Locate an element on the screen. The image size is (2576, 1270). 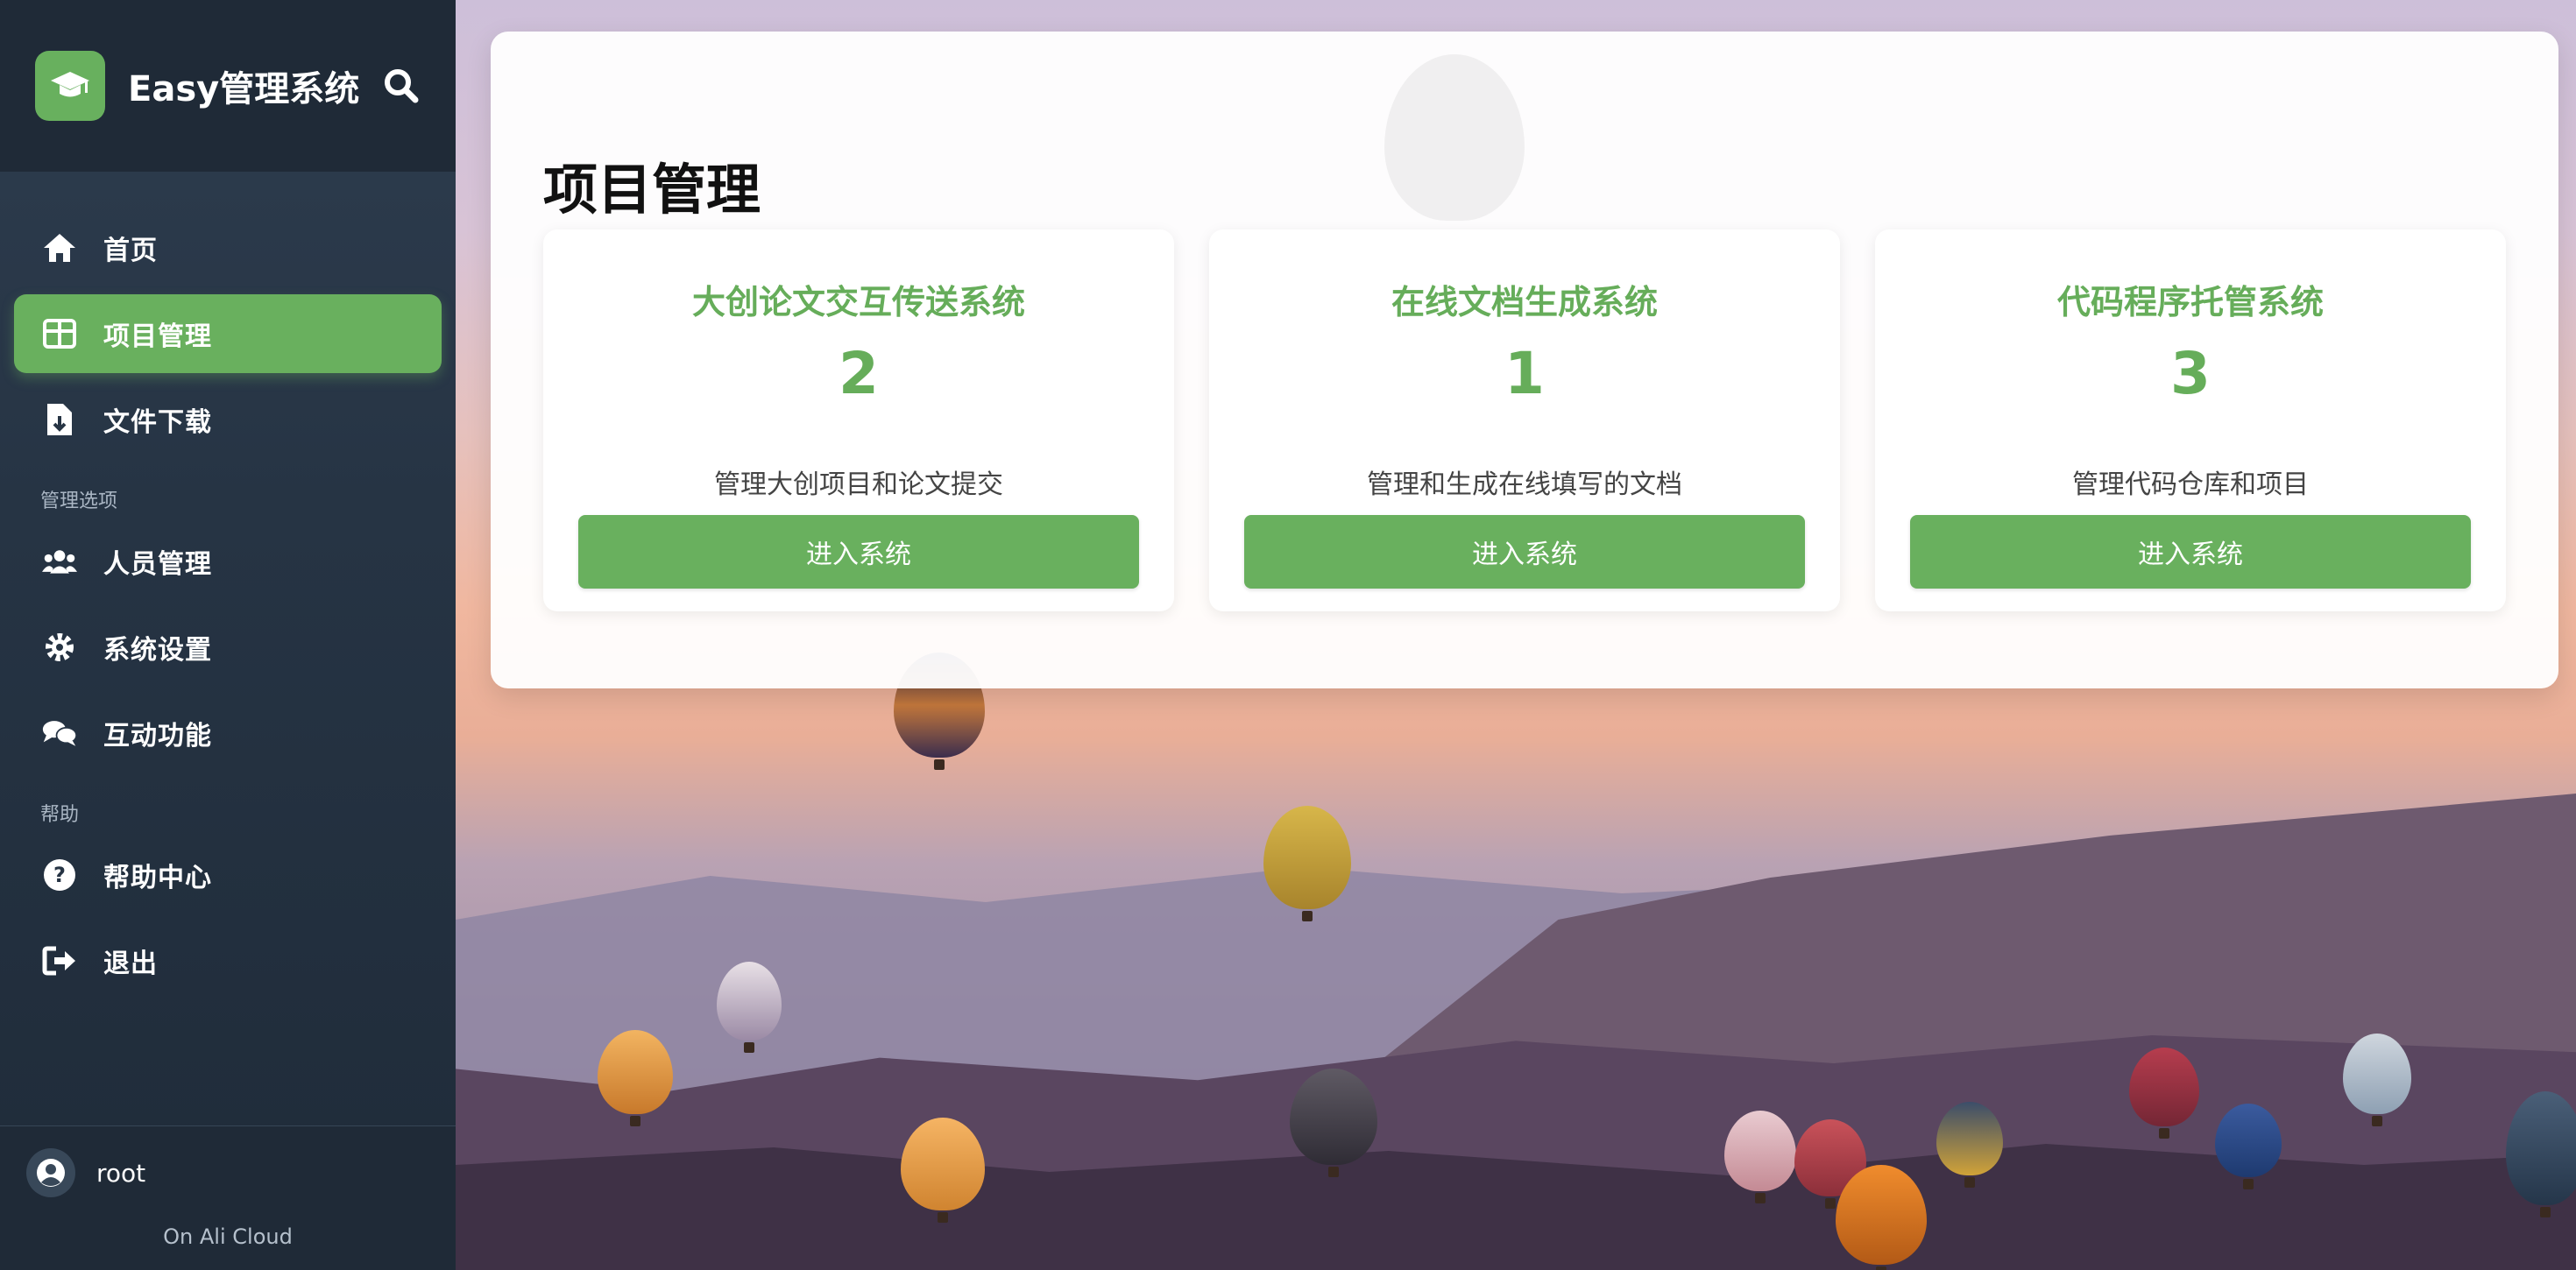
card-count: 1 is located at coordinates (1524, 373).